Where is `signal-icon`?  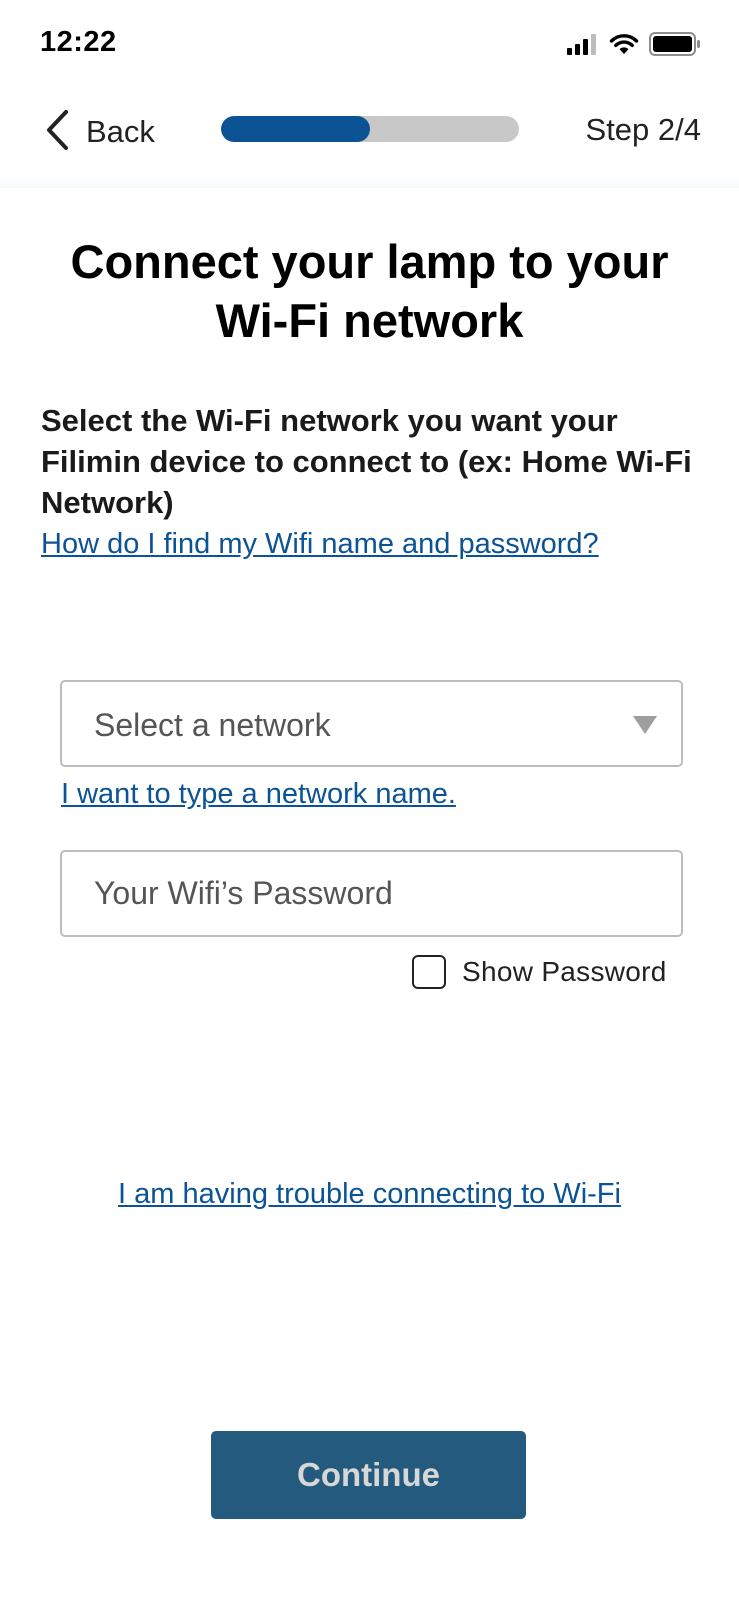 signal-icon is located at coordinates (583, 44).